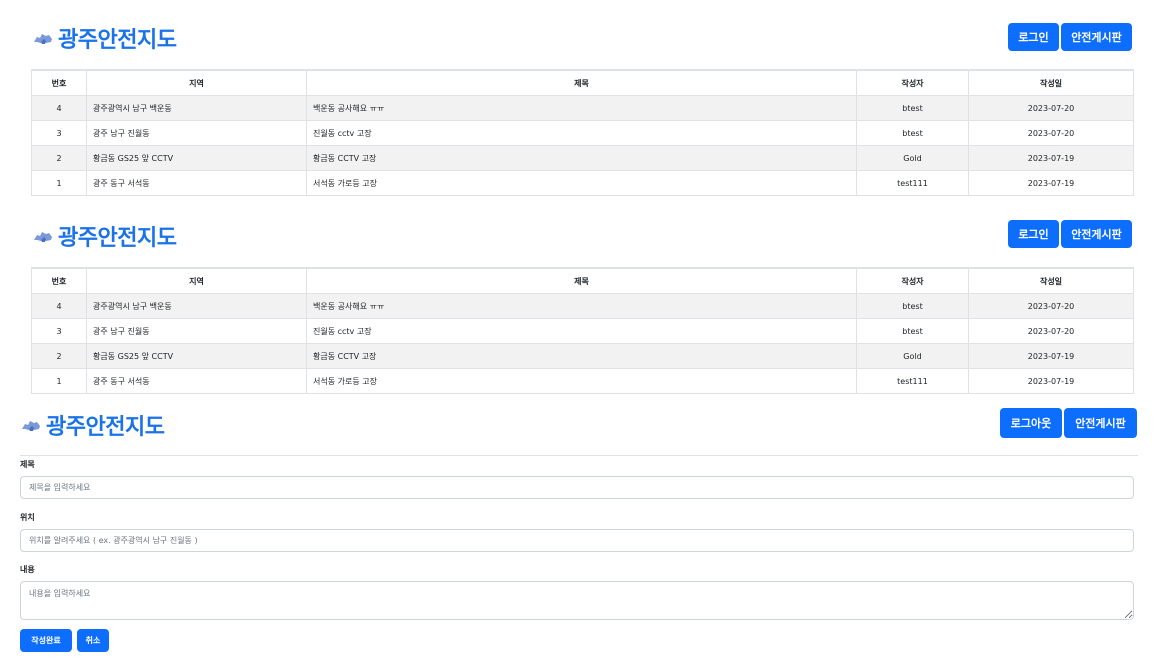 The width and height of the screenshot is (1161, 663). What do you see at coordinates (577, 487) in the screenshot?
I see `title-input` at bounding box center [577, 487].